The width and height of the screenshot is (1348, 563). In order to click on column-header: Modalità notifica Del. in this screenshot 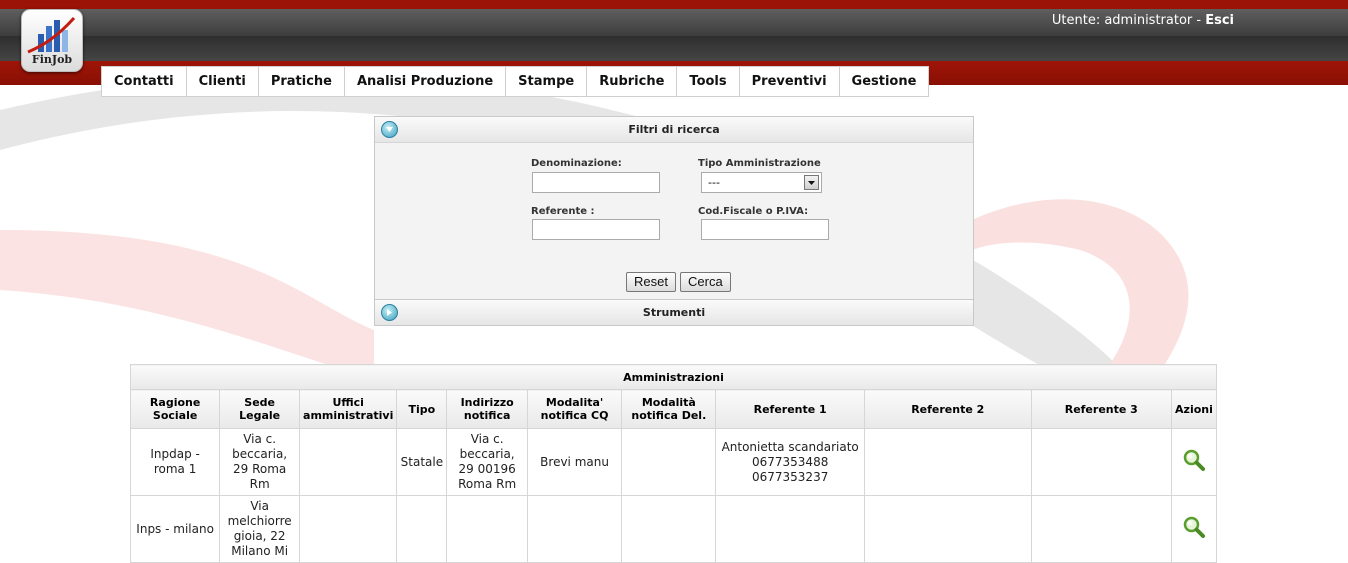, I will do `click(669, 409)`.